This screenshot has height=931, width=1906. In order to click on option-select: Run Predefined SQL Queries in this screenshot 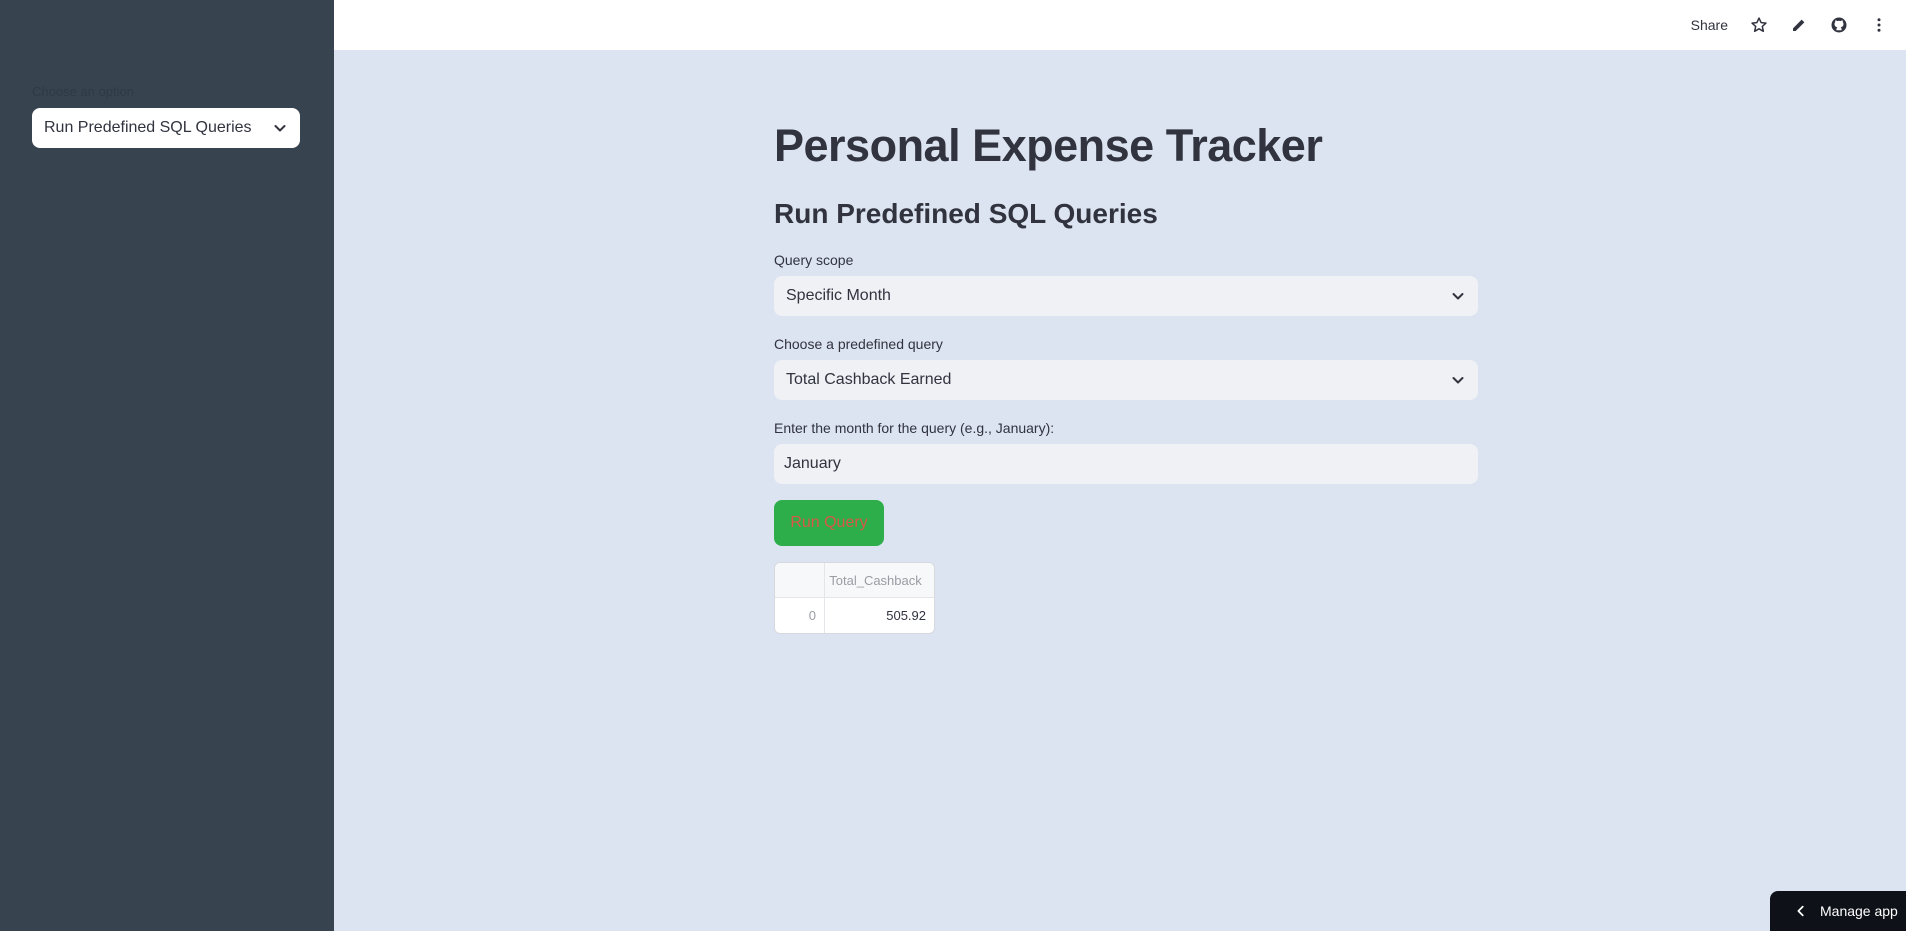, I will do `click(166, 128)`.